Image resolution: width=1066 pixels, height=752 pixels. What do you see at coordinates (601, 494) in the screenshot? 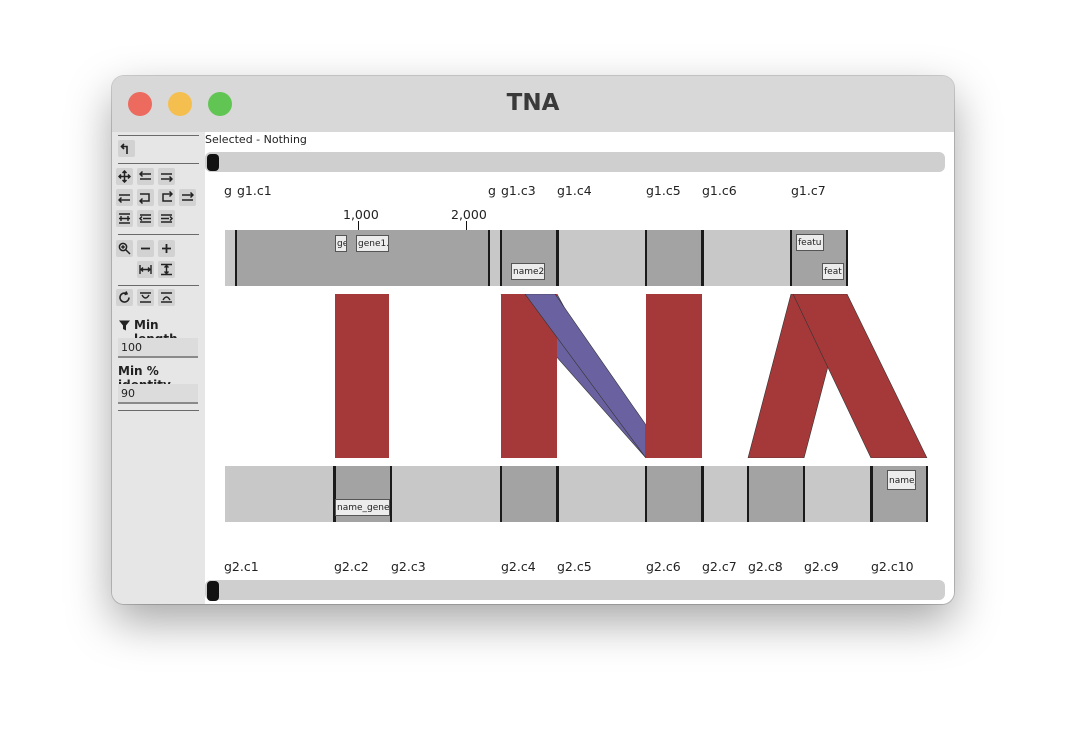
I see `contig-g2-c5` at bounding box center [601, 494].